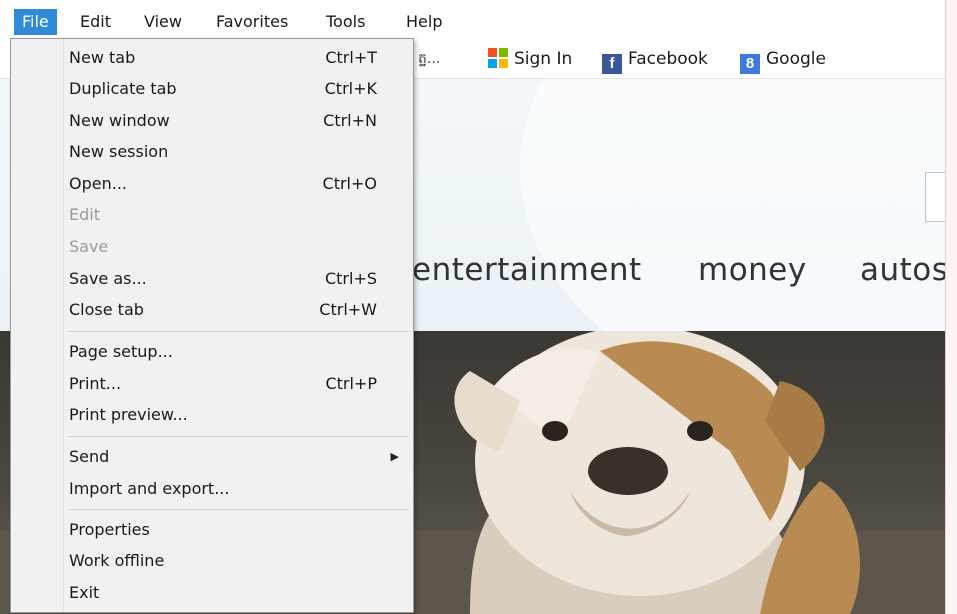 This screenshot has width=957, height=614. What do you see at coordinates (102, 57) in the screenshot?
I see `menu-item-label: New tab` at bounding box center [102, 57].